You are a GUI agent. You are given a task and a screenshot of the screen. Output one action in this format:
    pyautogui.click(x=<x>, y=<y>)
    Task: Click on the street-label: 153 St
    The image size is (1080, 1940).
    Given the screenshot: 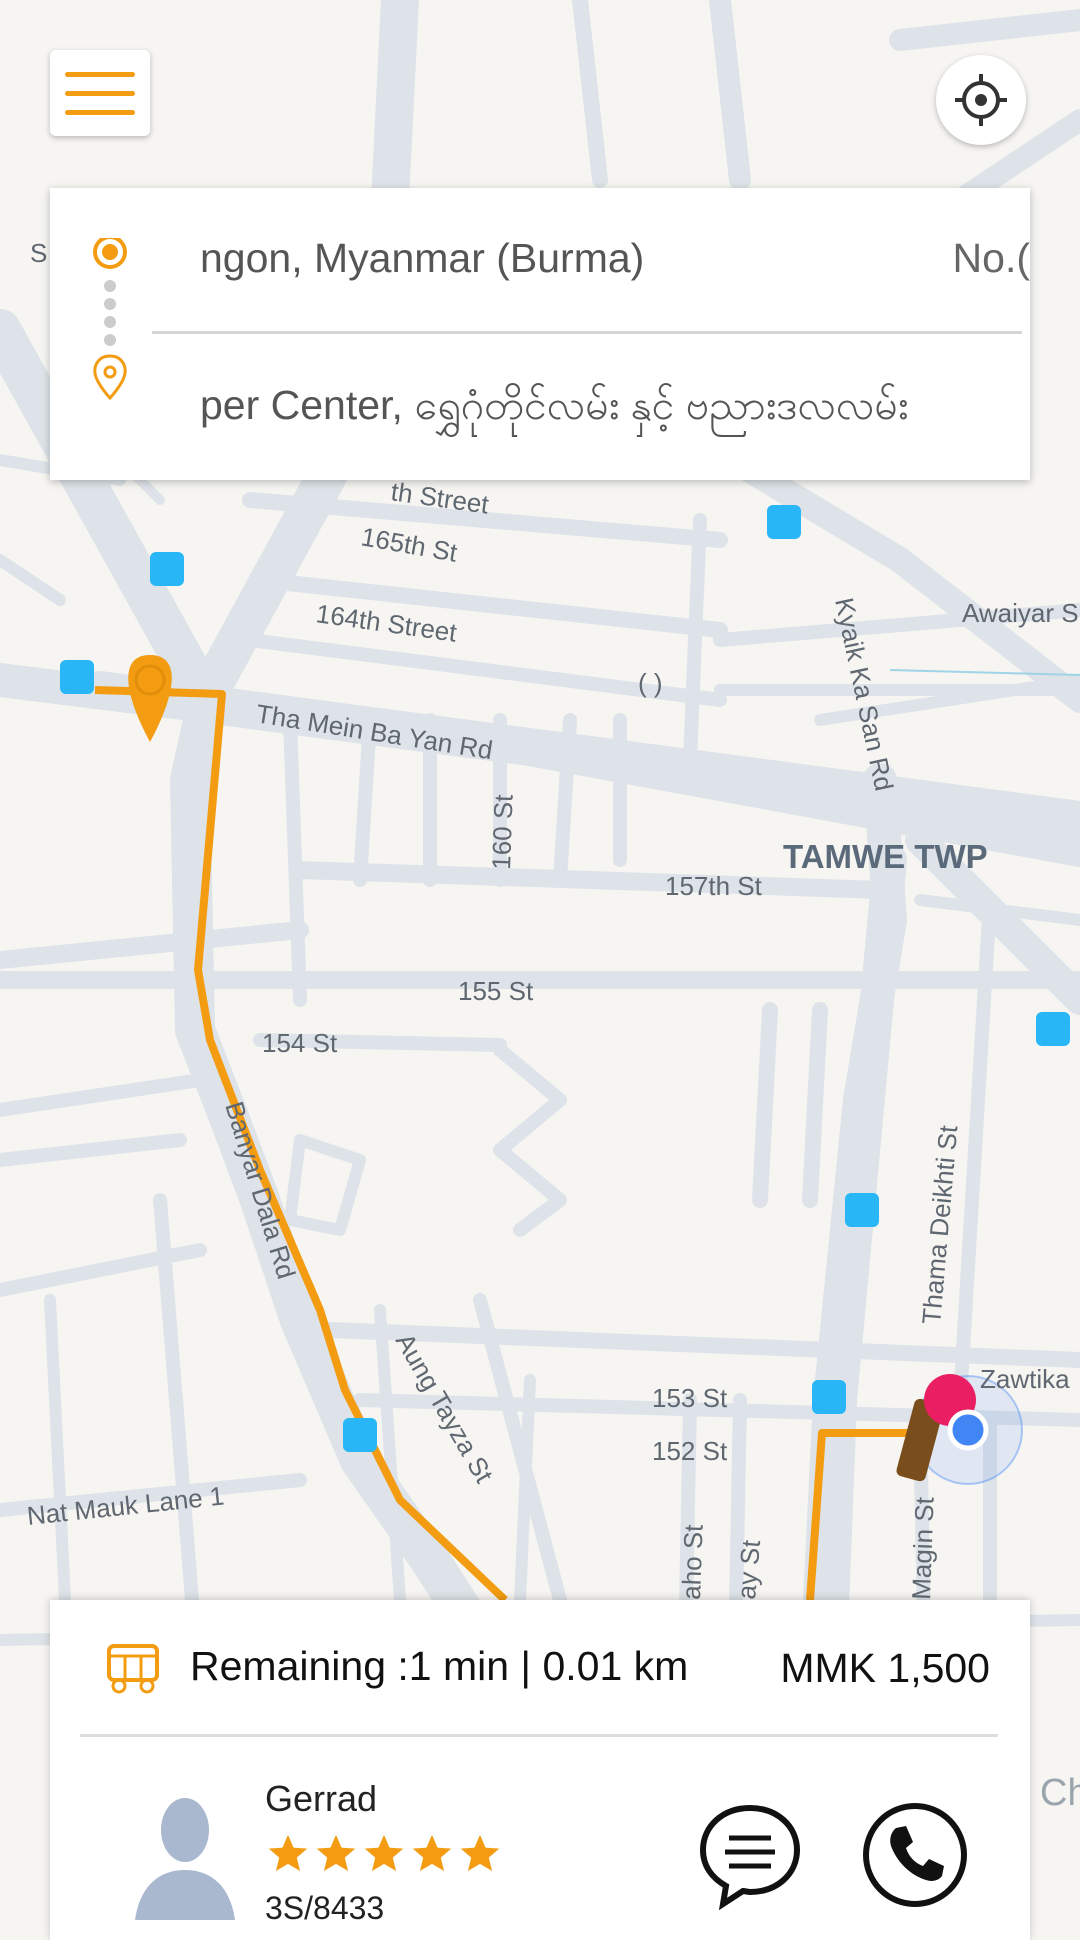 What is the action you would take?
    pyautogui.click(x=690, y=1398)
    